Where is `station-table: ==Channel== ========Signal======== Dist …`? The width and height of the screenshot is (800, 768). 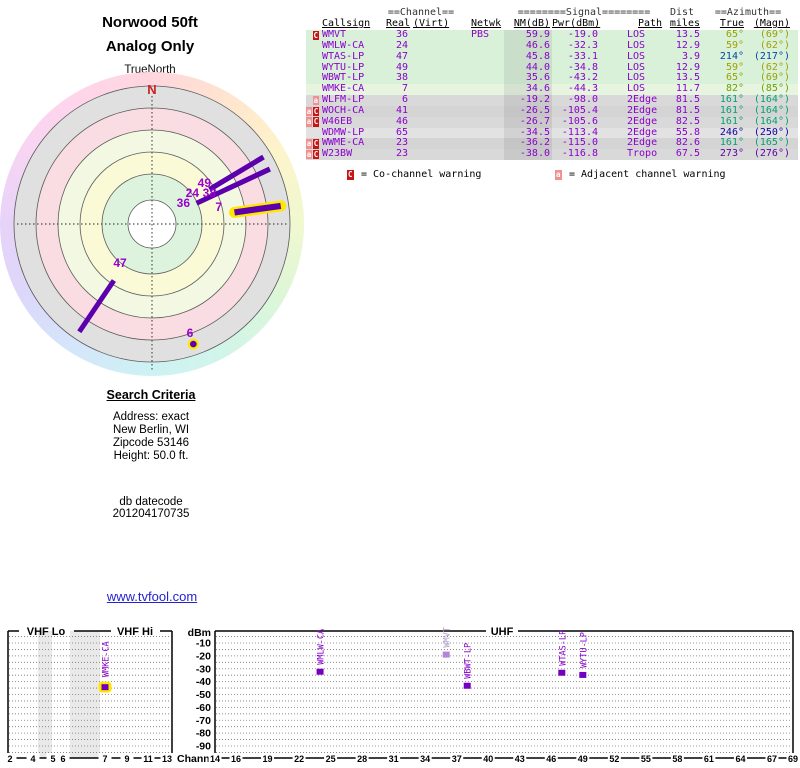 station-table: ==Channel== ========Signal======== Dist … is located at coordinates (552, 84).